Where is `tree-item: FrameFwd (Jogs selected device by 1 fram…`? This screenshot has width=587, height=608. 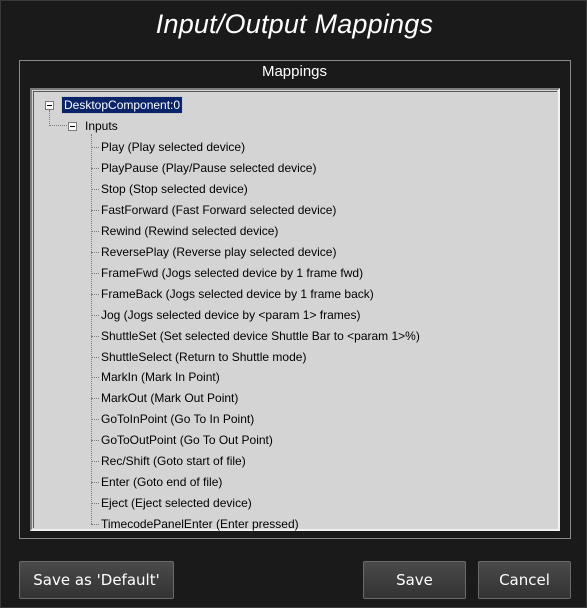 tree-item: FrameFwd (Jogs selected device by 1 fram… is located at coordinates (232, 273).